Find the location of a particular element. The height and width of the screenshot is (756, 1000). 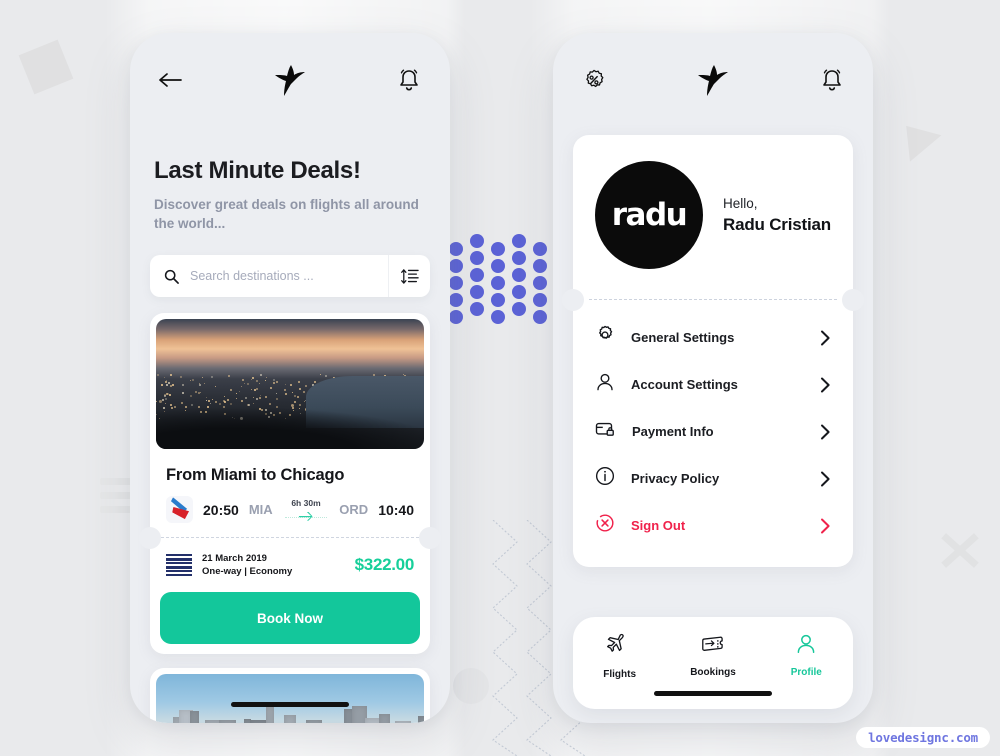

menu-item-label: Account Settings is located at coordinates (684, 384).